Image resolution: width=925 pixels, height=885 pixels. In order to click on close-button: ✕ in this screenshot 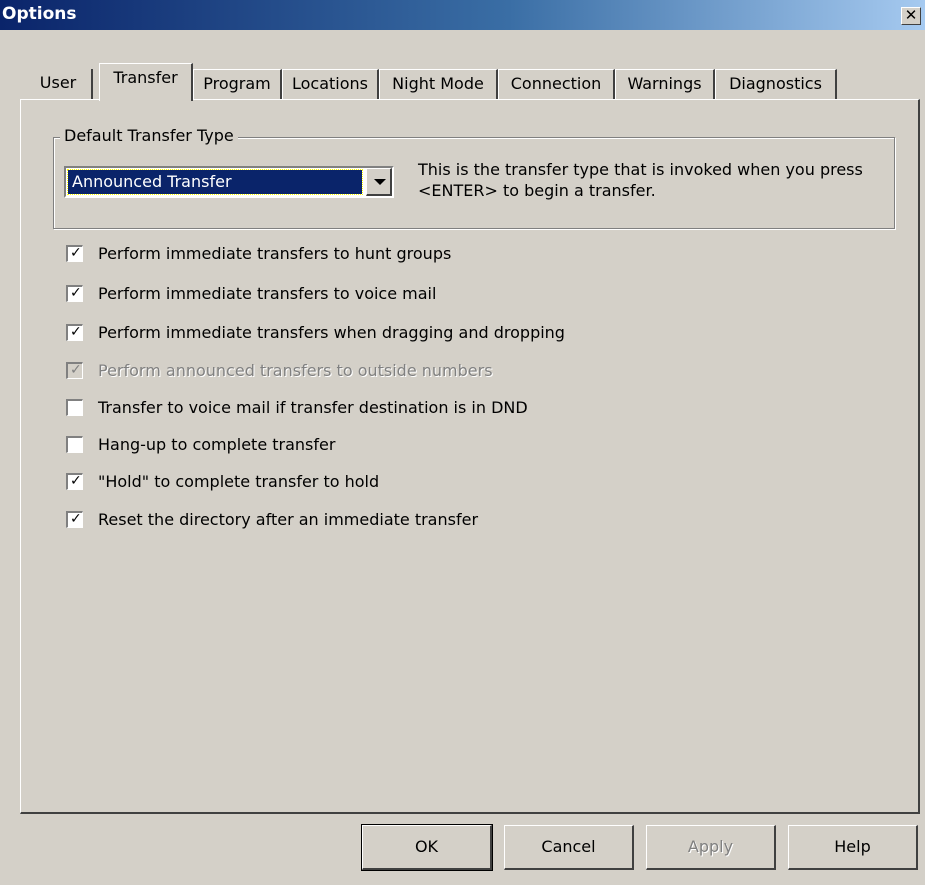, I will do `click(911, 16)`.